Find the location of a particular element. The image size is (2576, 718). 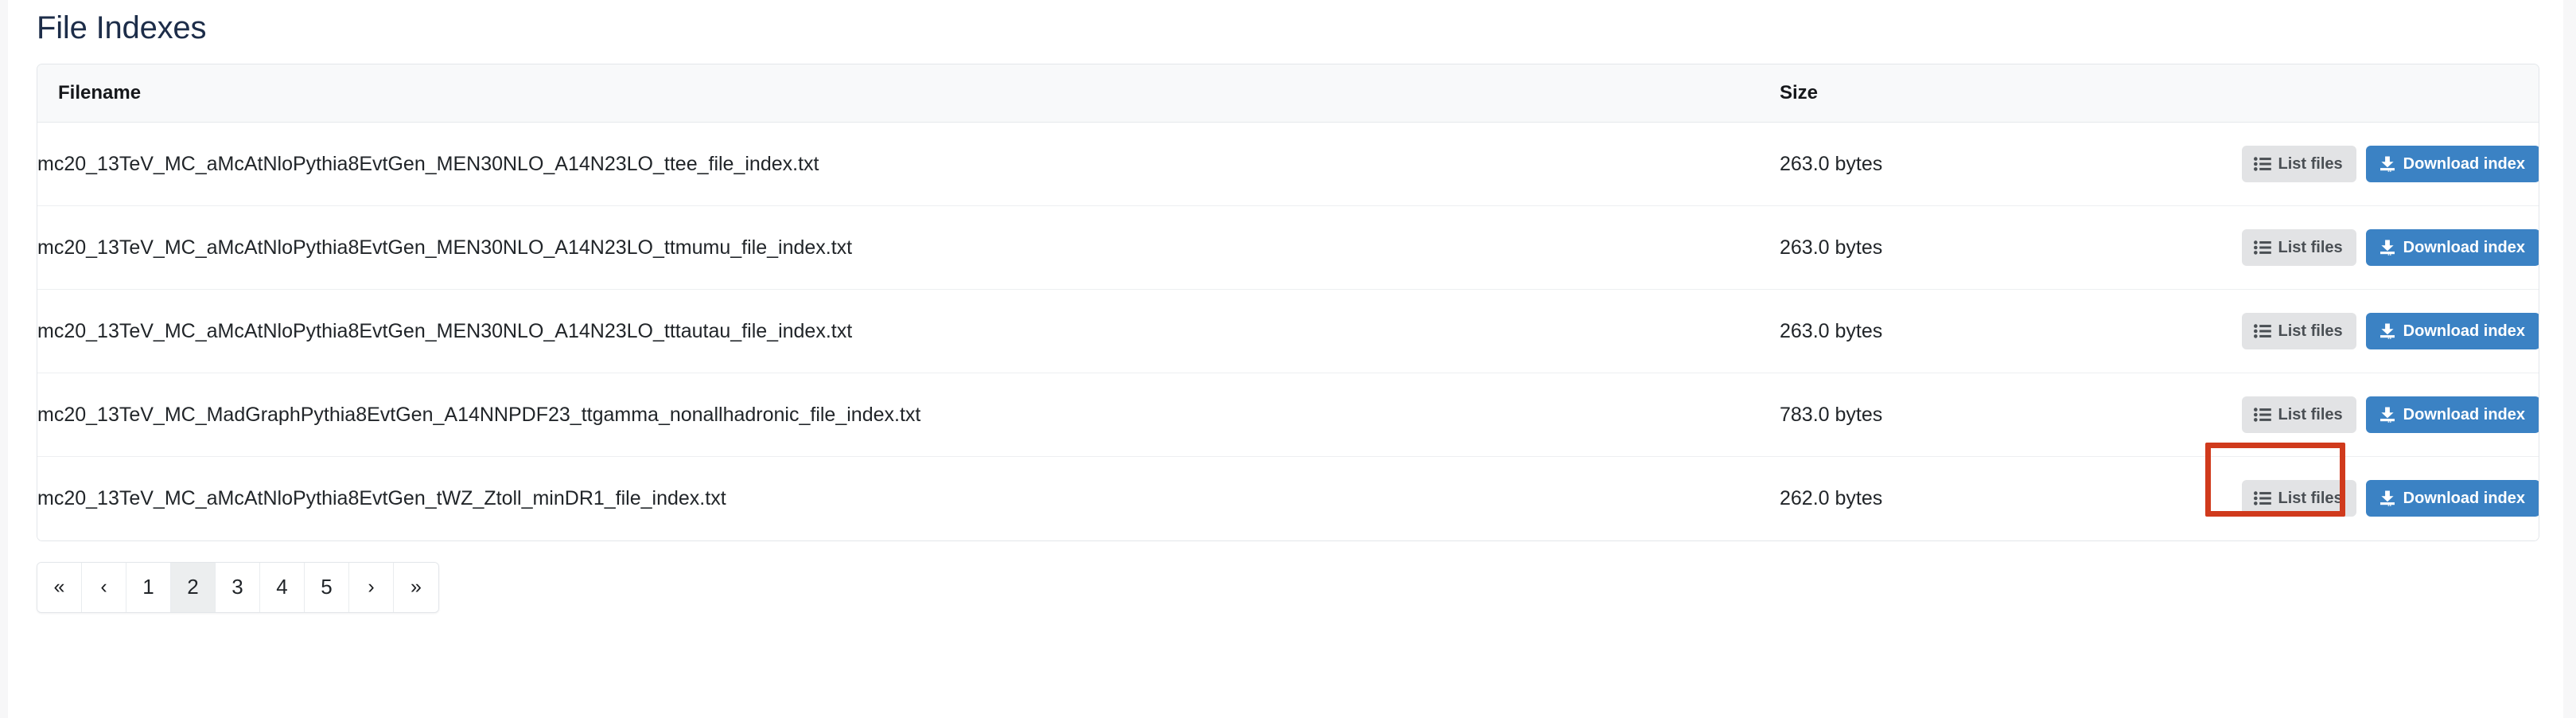

pagination-last: » is located at coordinates (416, 587).